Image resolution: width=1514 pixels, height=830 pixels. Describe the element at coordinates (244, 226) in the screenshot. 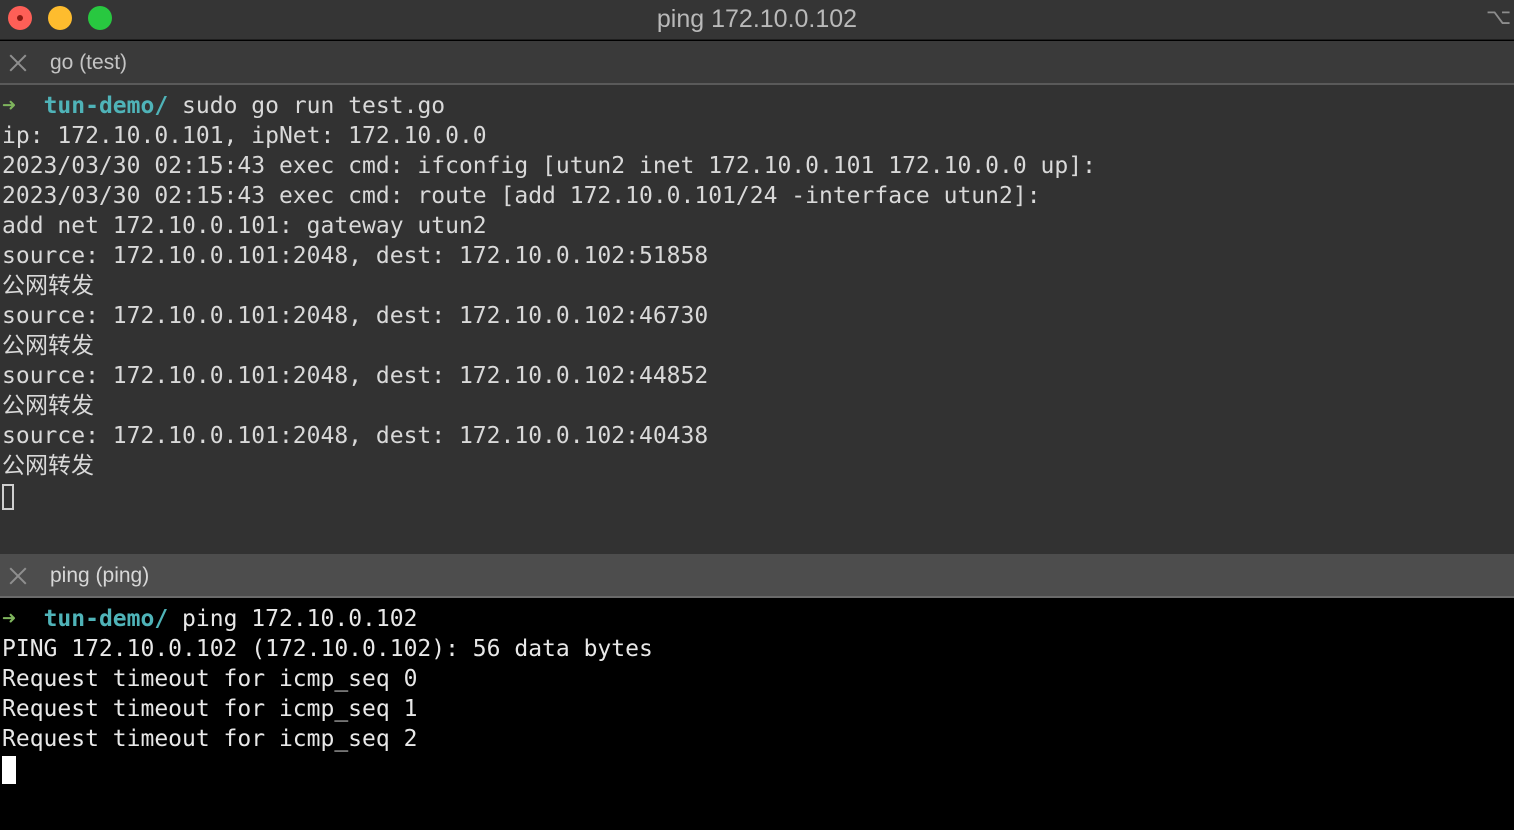

I see `output-line: add net 172.10.0.101: gateway utun2` at that location.